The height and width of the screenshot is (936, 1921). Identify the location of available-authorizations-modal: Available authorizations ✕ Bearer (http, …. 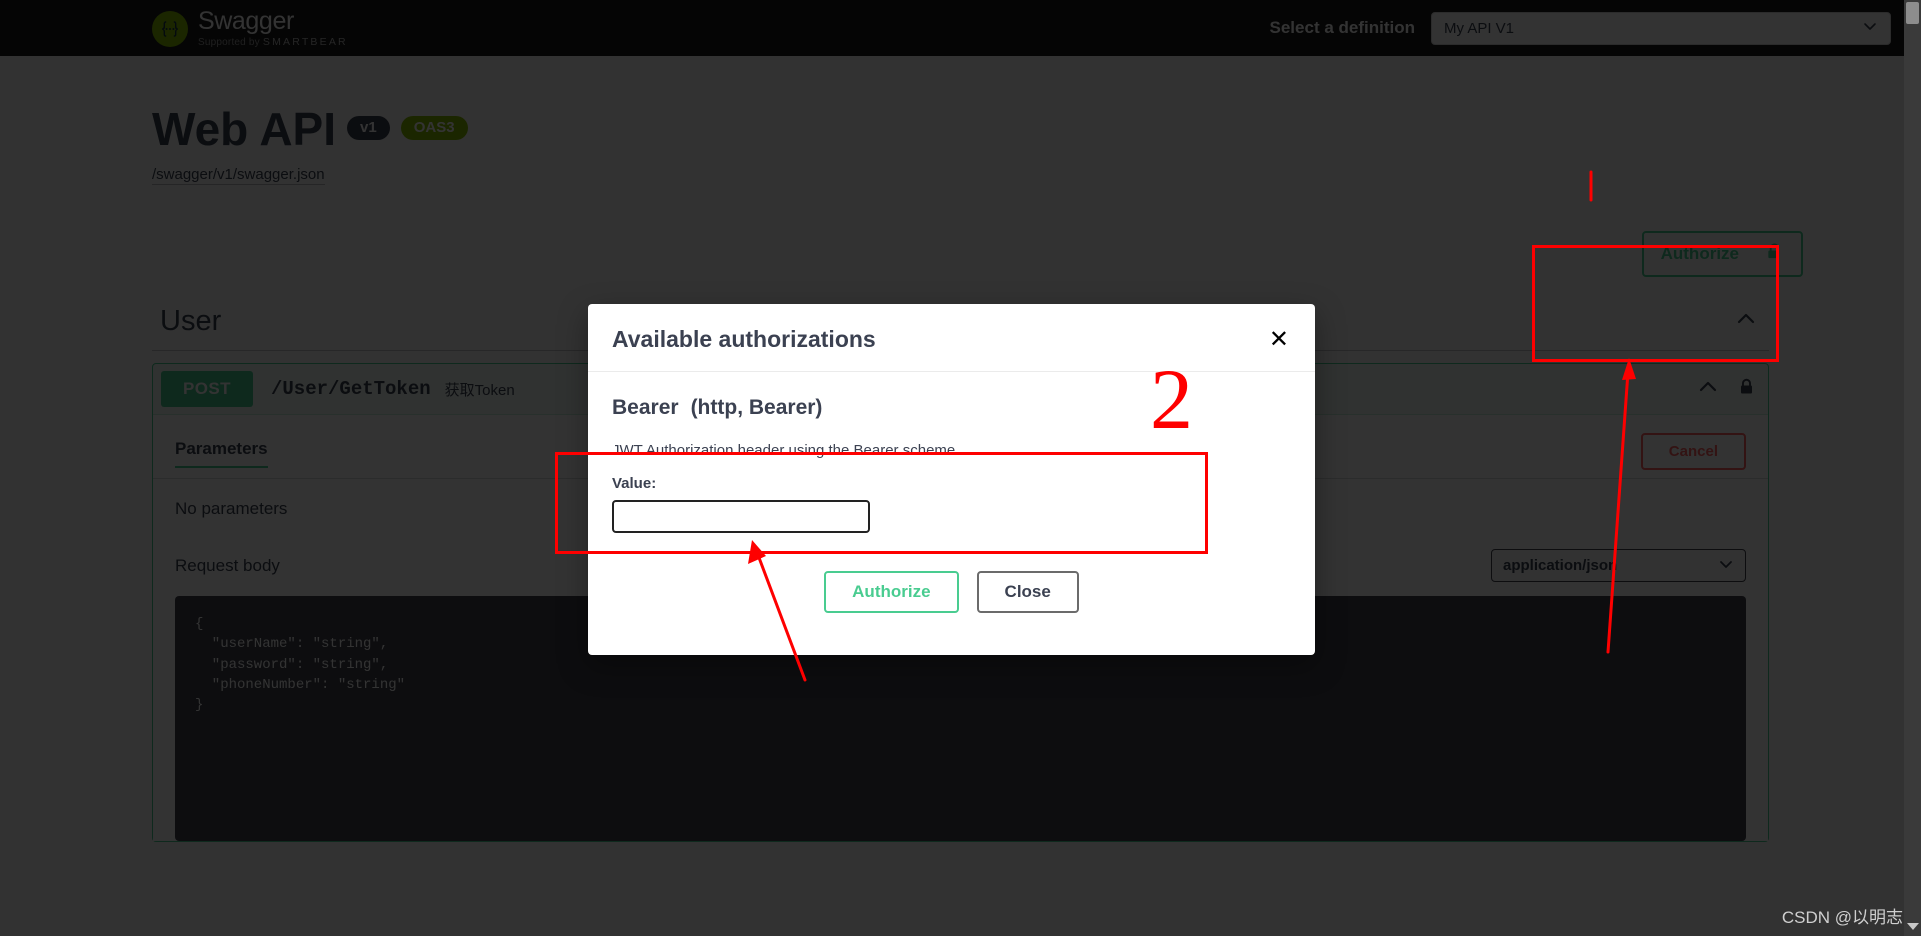
(951, 479).